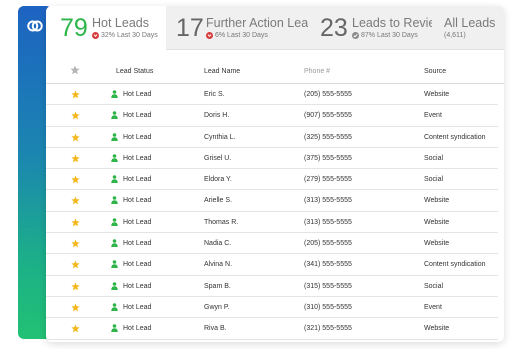 The image size is (512, 349). I want to click on column-header-lead-name: Lead Name, so click(222, 71).